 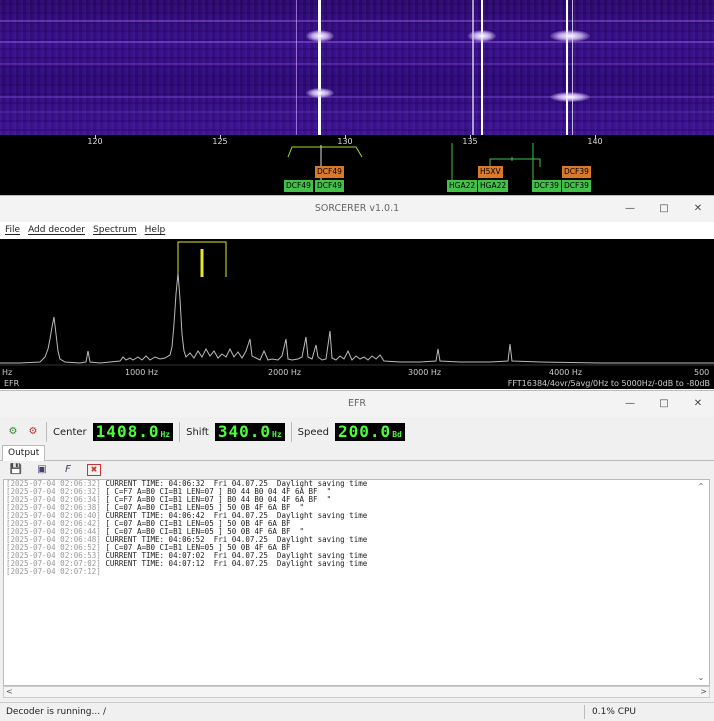 What do you see at coordinates (490, 172) in the screenshot?
I see `signal-tag: H5XV` at bounding box center [490, 172].